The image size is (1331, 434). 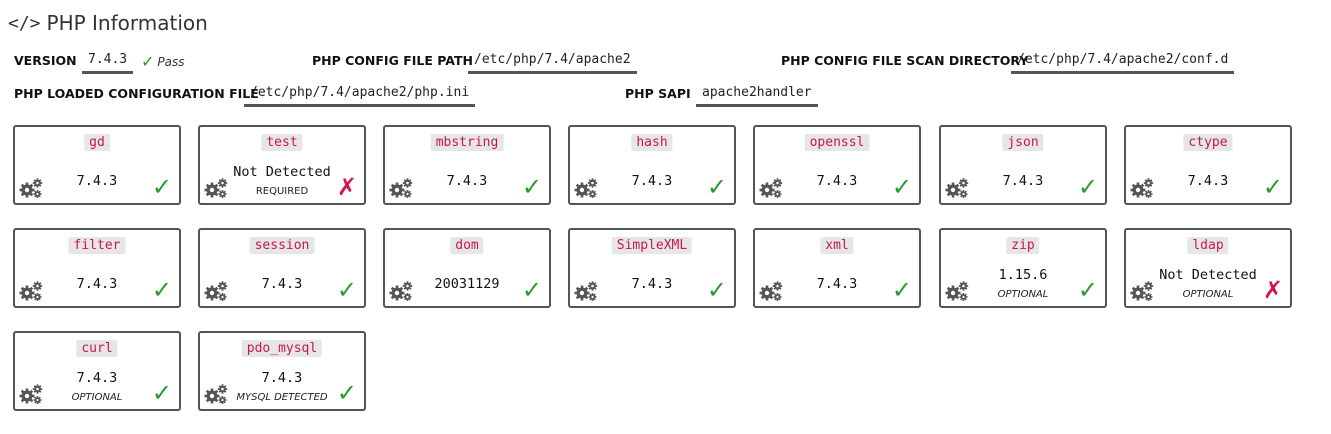 I want to click on extension-card: filter 7.4.3 ✓, so click(x=97, y=268).